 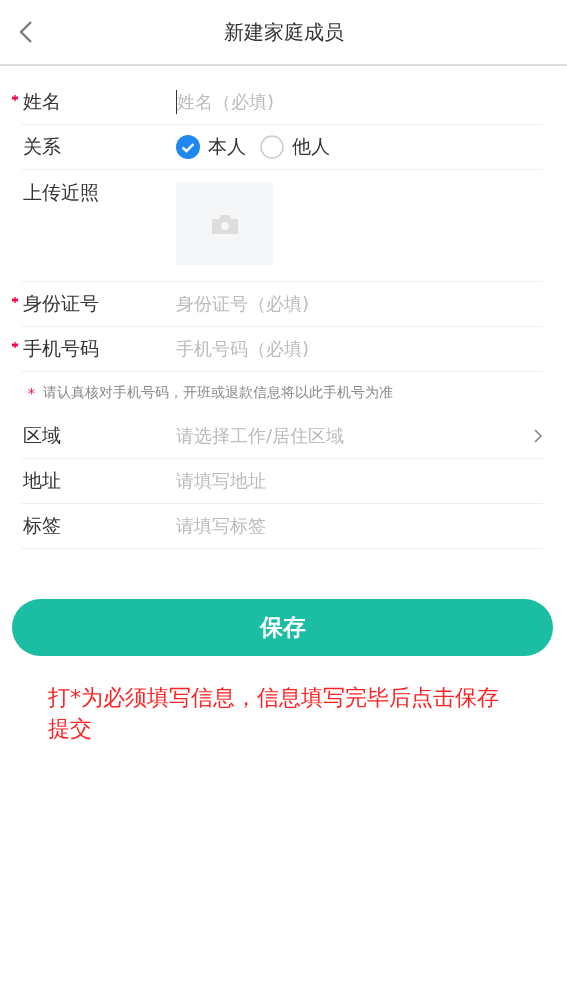 What do you see at coordinates (60, 348) in the screenshot?
I see `field-label: 手机号码` at bounding box center [60, 348].